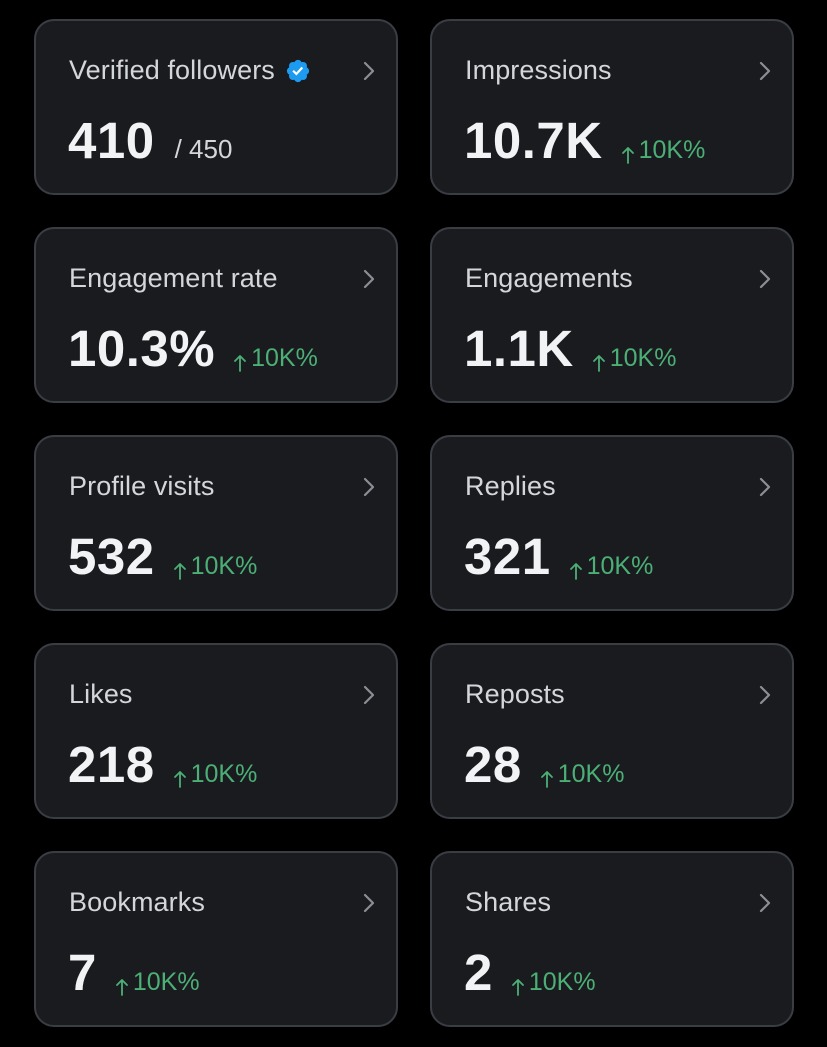  What do you see at coordinates (216, 107) in the screenshot?
I see `metric-card-verified-followers: Verified followers 410 / 450` at bounding box center [216, 107].